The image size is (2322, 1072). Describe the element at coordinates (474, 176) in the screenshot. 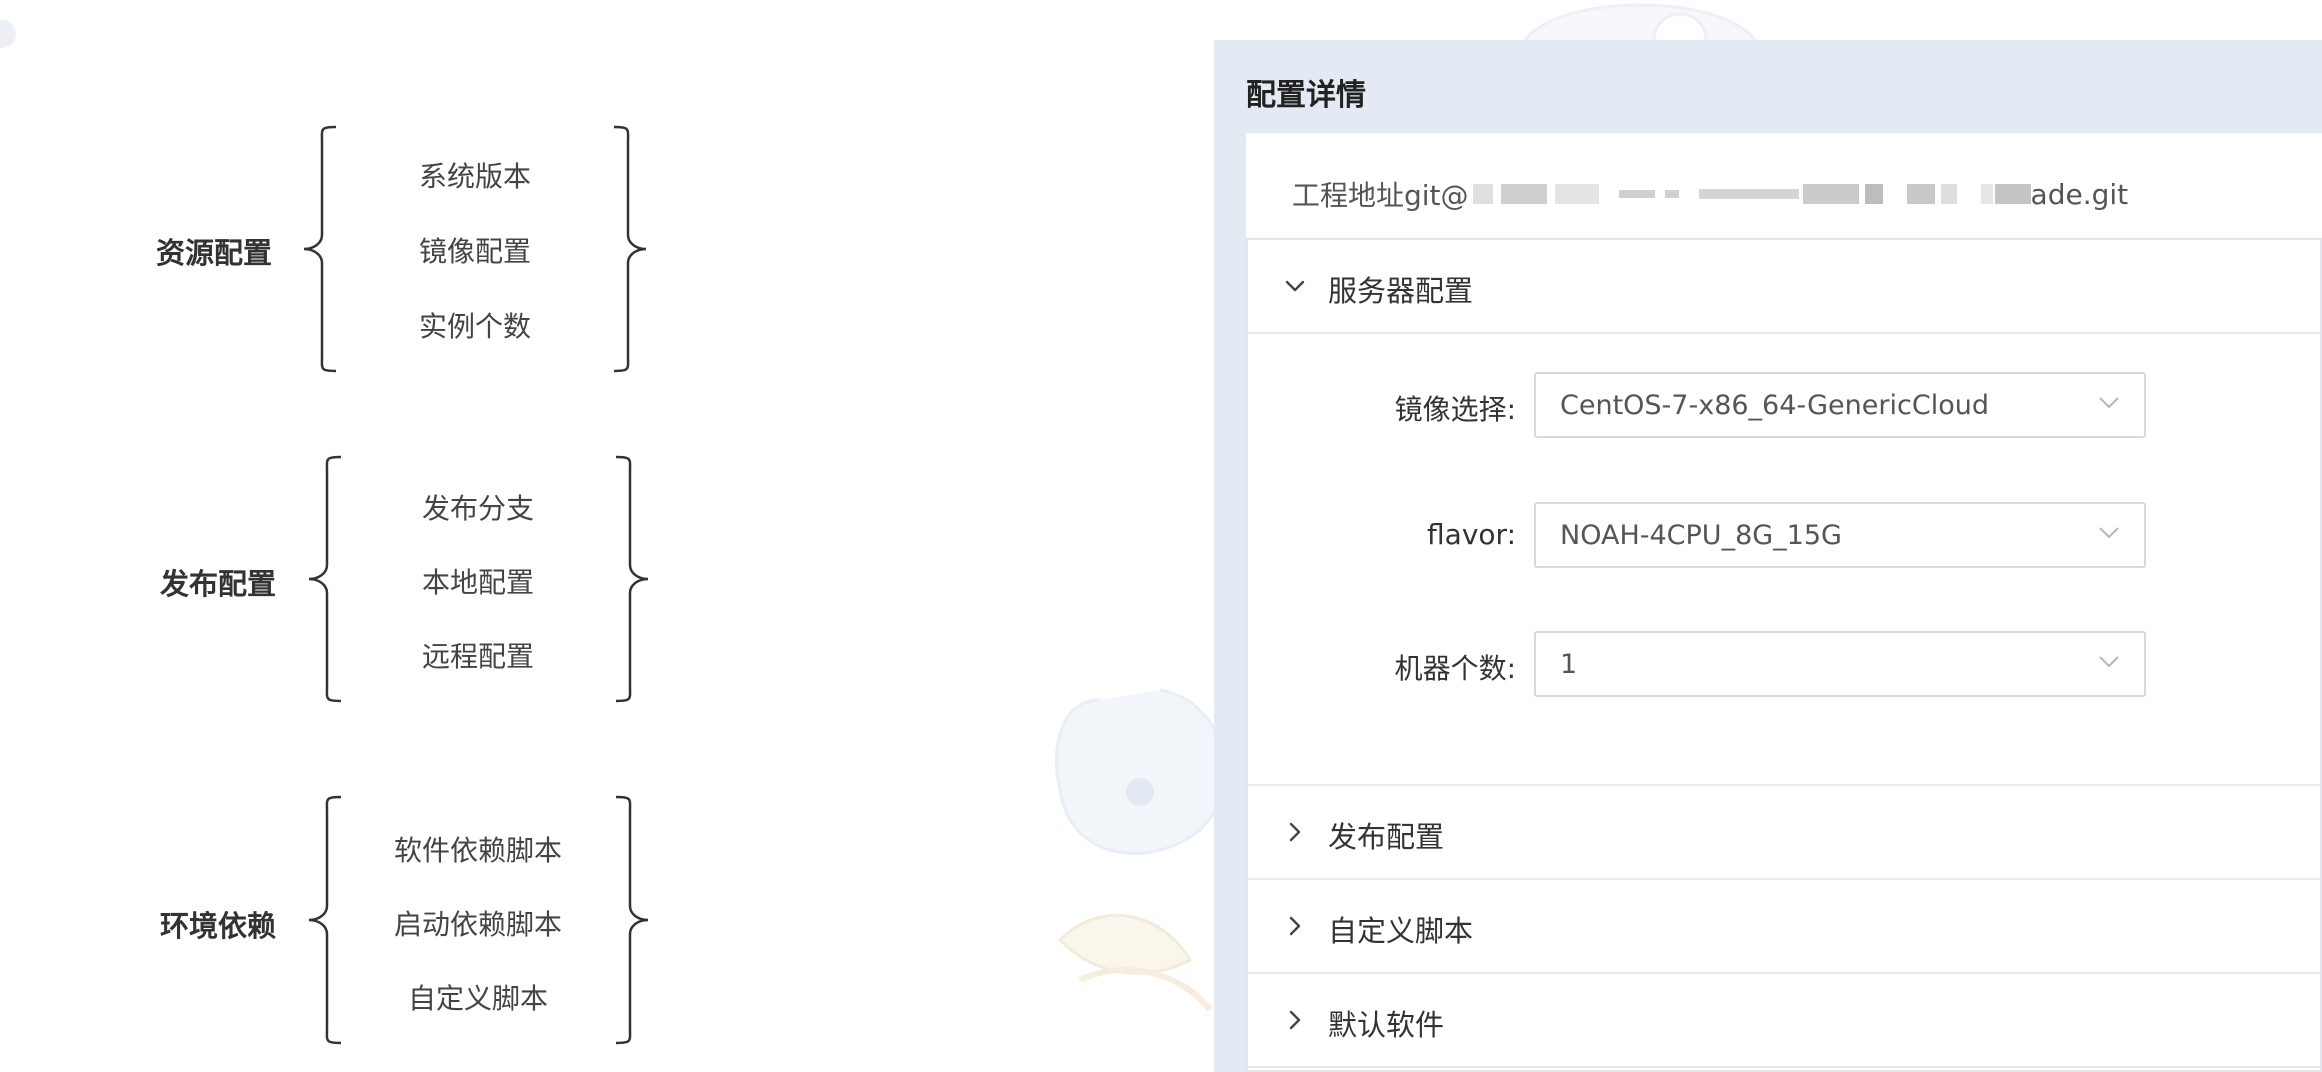

I see `group-item: 系统版本` at that location.